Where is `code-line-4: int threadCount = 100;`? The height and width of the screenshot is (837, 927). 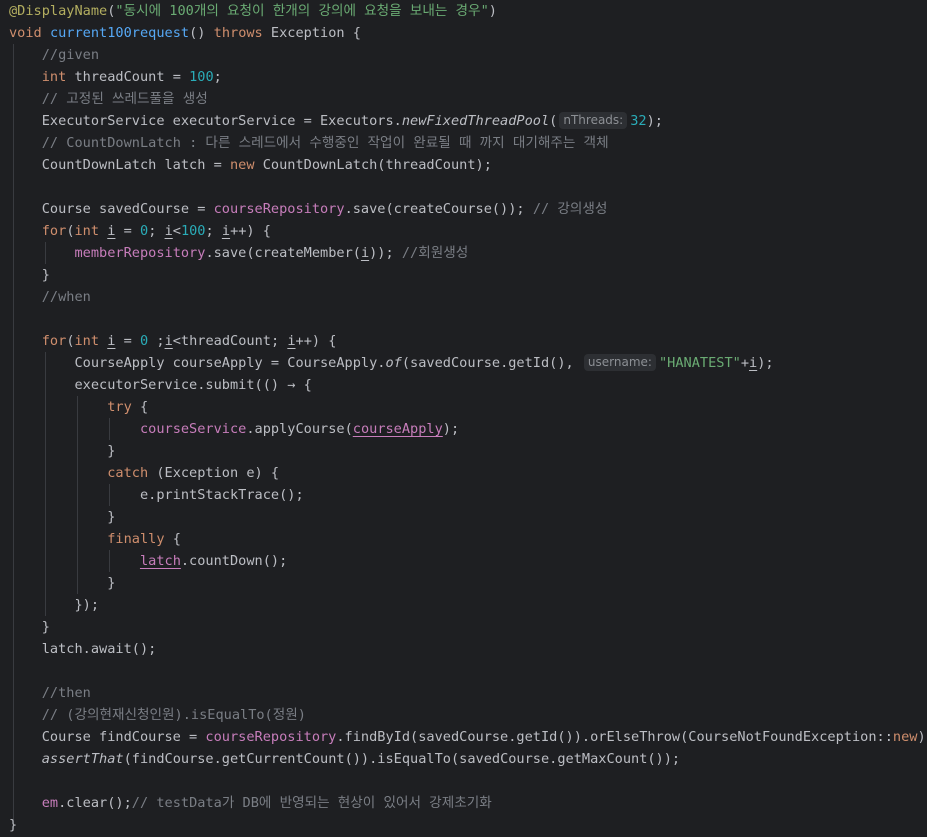
code-line-4: int threadCount = 100; is located at coordinates (468, 77).